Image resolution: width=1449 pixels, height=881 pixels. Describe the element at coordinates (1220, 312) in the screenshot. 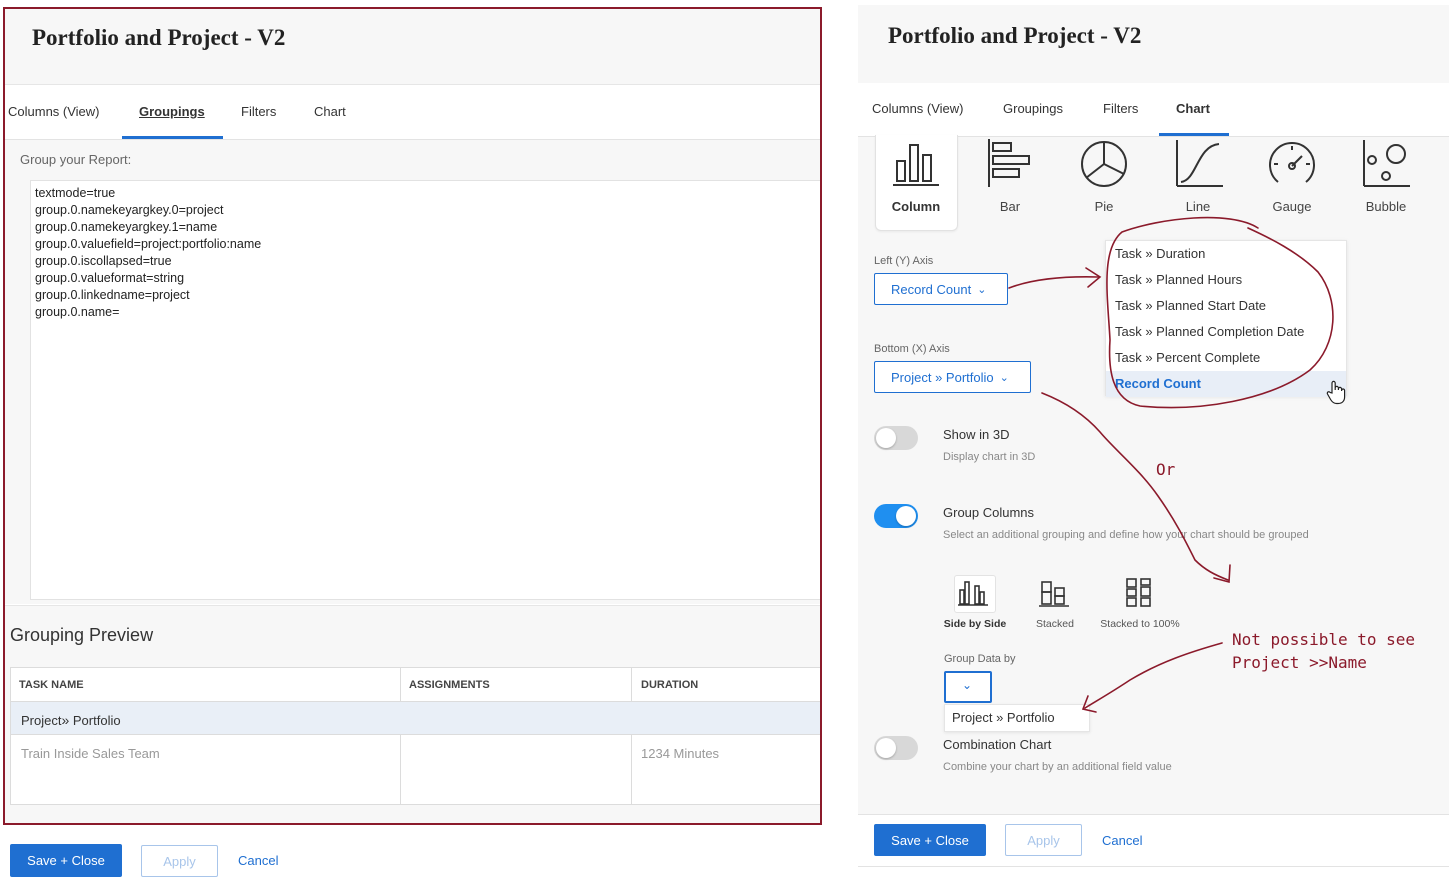

I see `annotation-loop` at that location.